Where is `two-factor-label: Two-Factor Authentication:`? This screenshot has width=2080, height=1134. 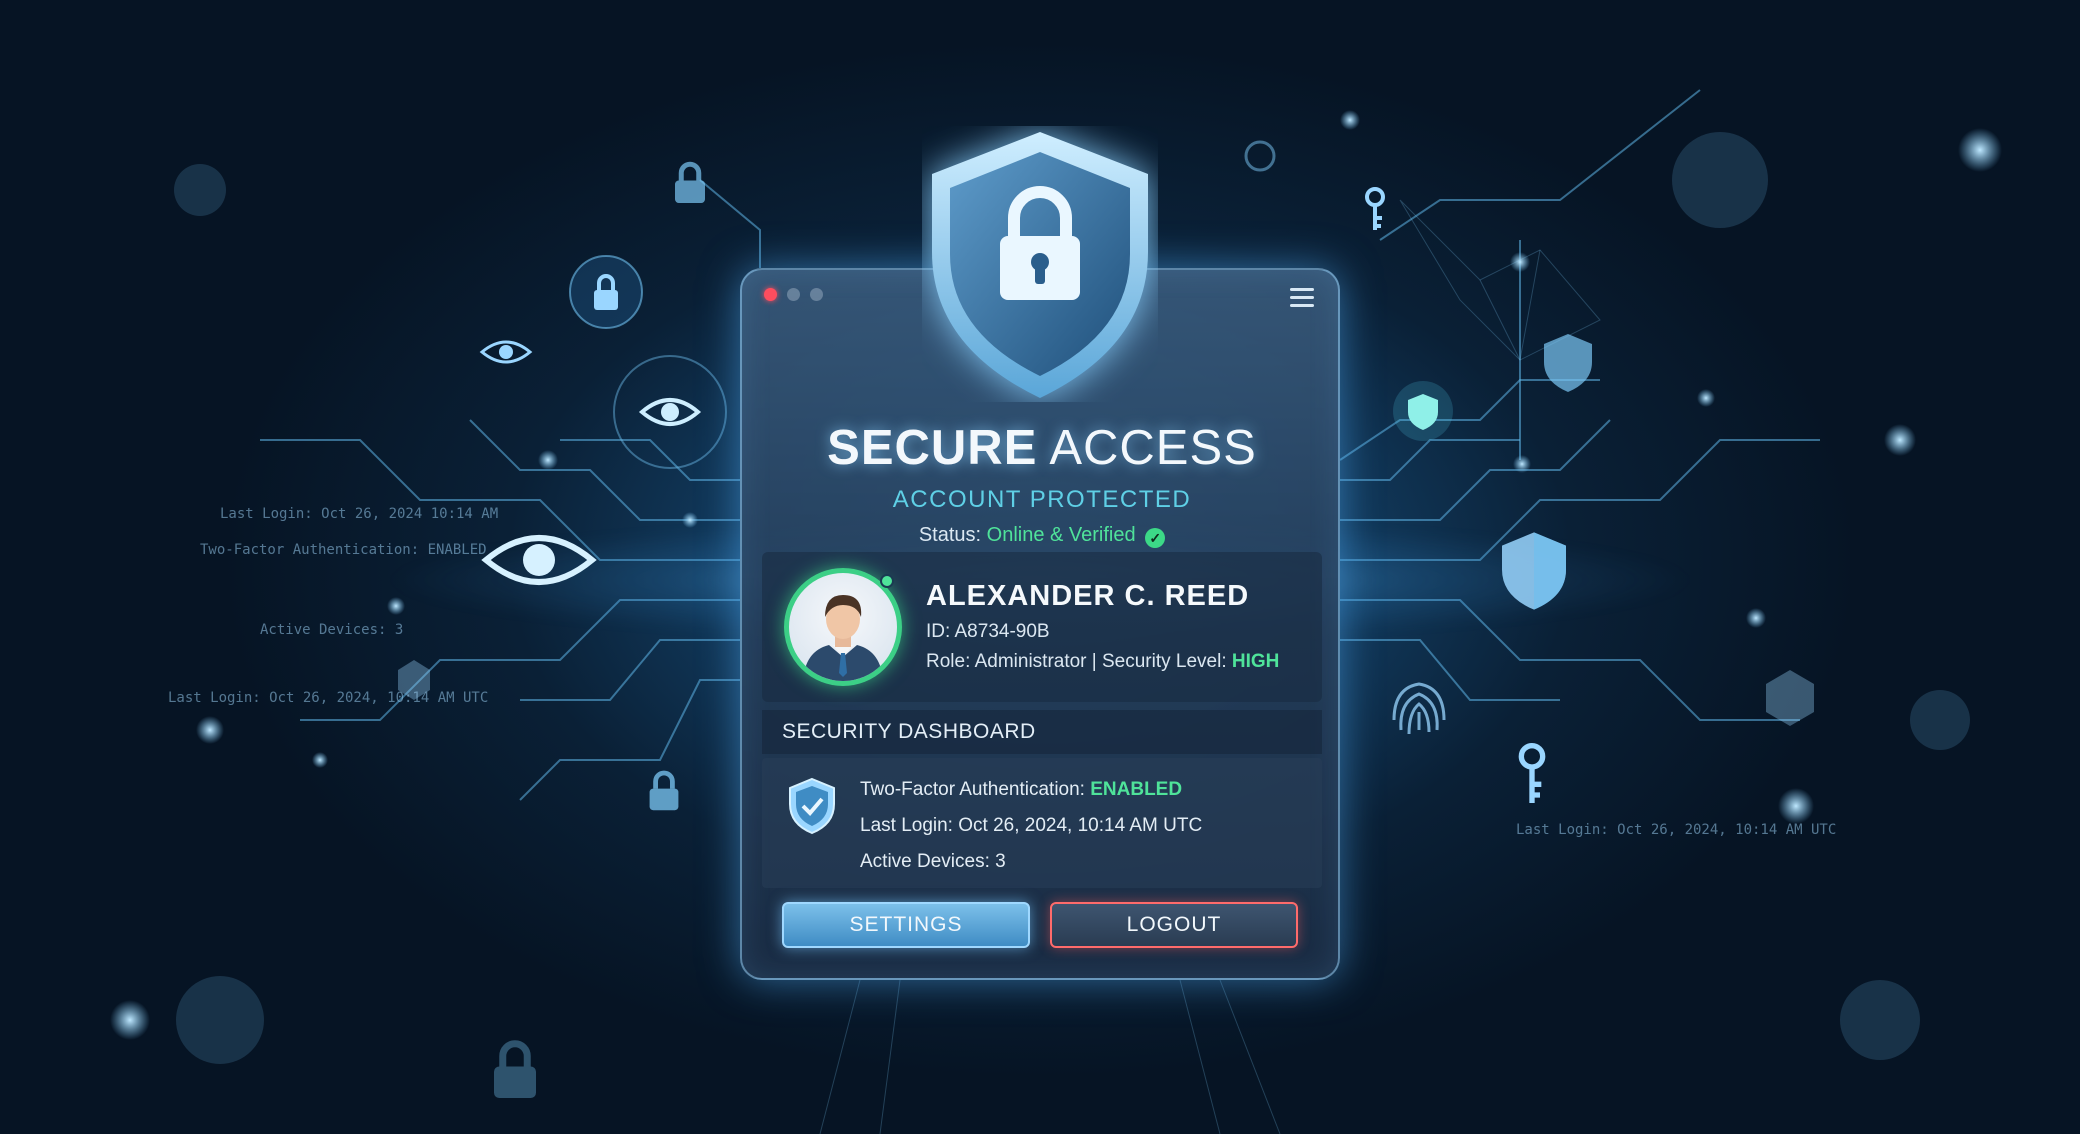
two-factor-label: Two-Factor Authentication: is located at coordinates (972, 789).